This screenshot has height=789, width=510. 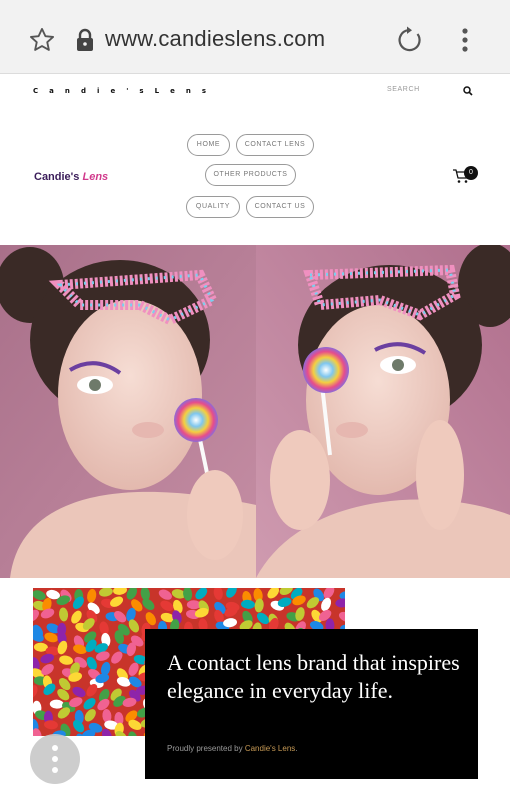 What do you see at coordinates (275, 145) in the screenshot?
I see `nav-contact-lens: CONTACT LENS` at bounding box center [275, 145].